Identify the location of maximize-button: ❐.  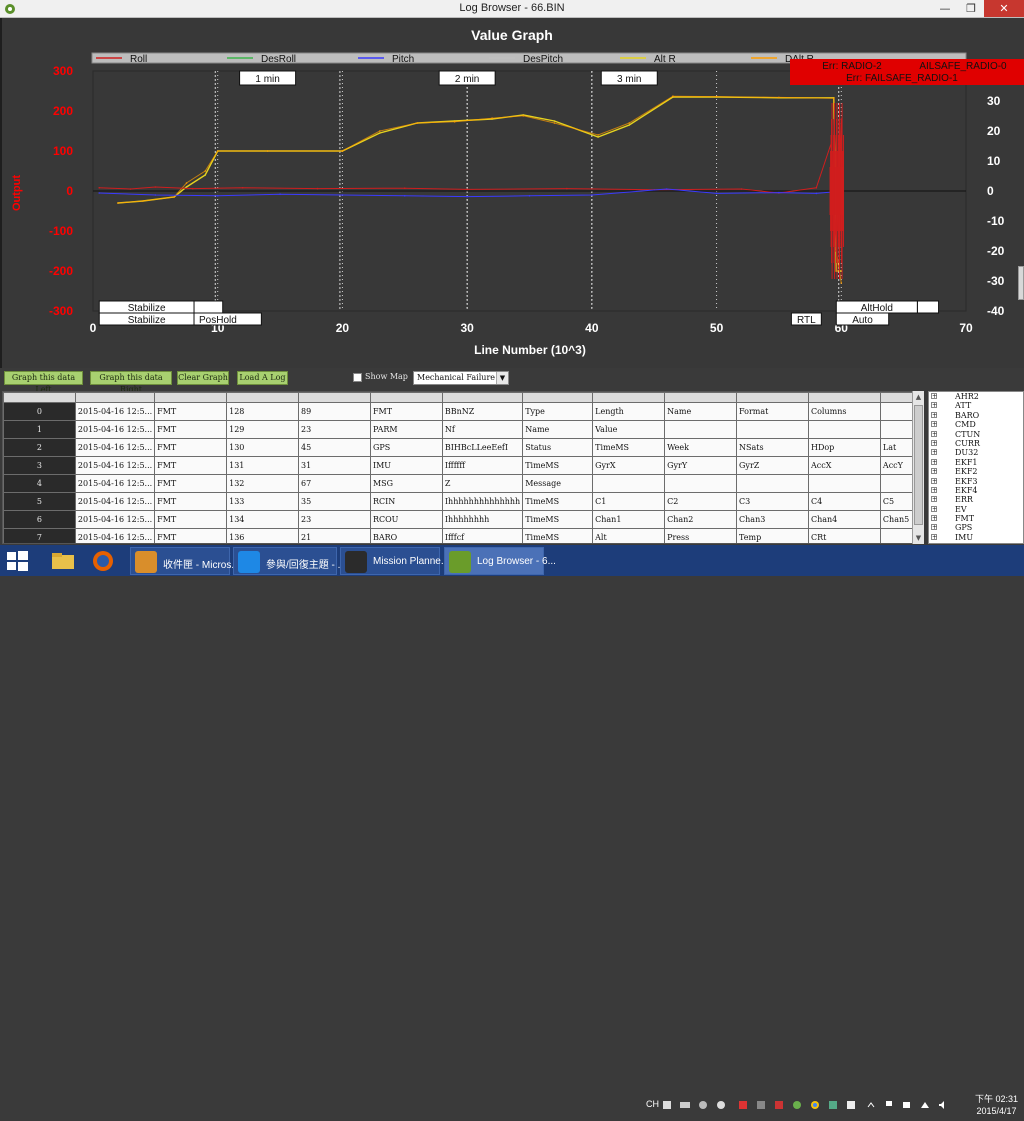
(971, 8).